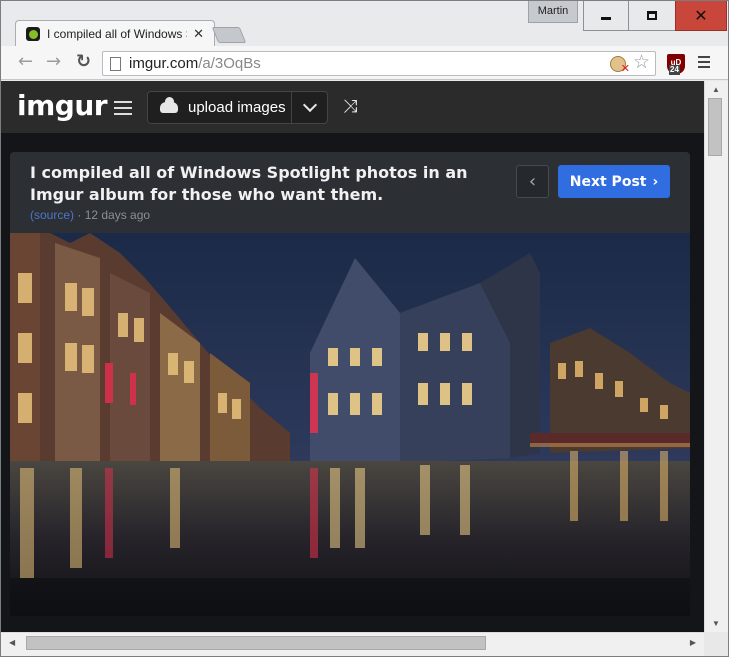  I want to click on imgur-logo: imgur, so click(62, 105).